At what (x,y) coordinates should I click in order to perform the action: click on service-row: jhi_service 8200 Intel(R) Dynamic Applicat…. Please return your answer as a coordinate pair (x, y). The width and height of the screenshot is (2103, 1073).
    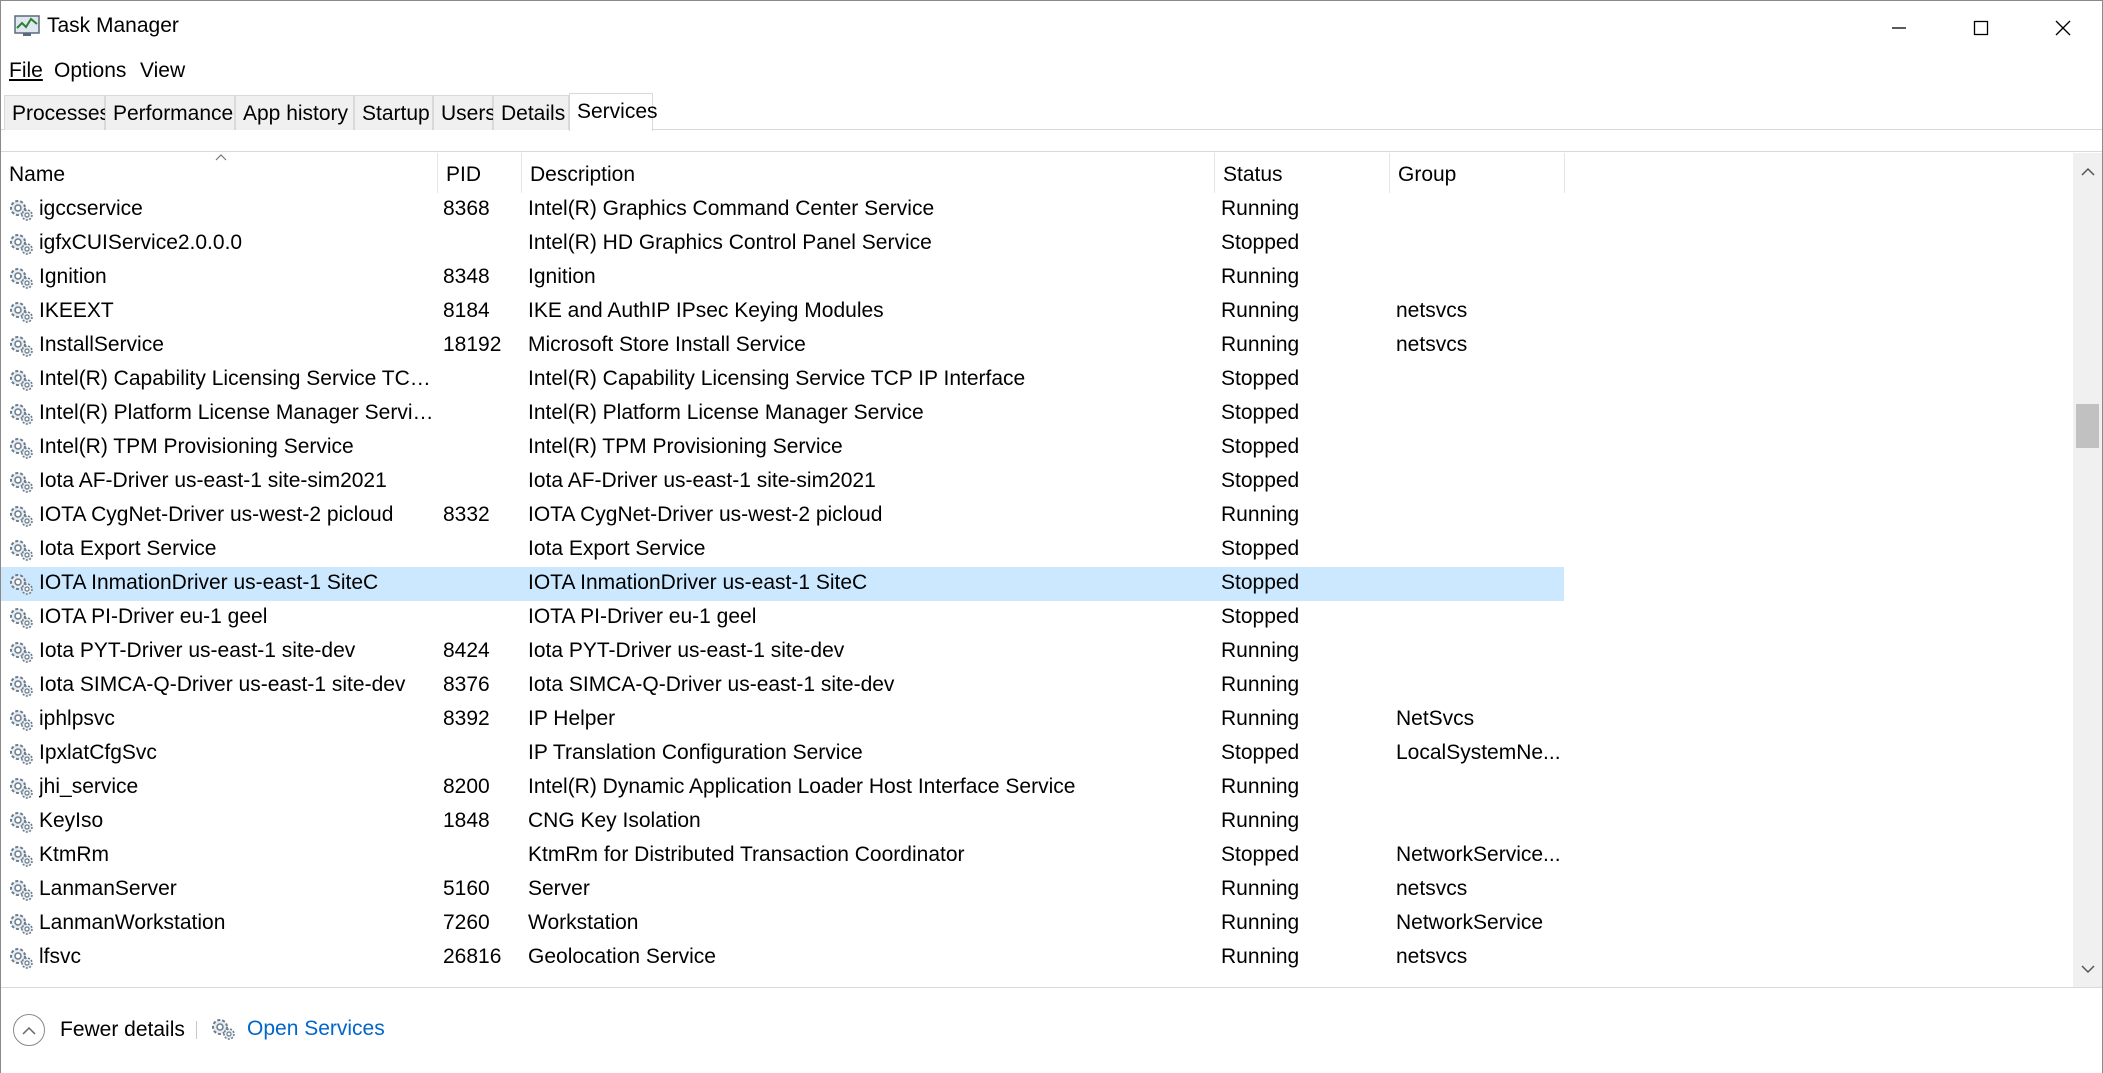
    Looking at the image, I should click on (782, 788).